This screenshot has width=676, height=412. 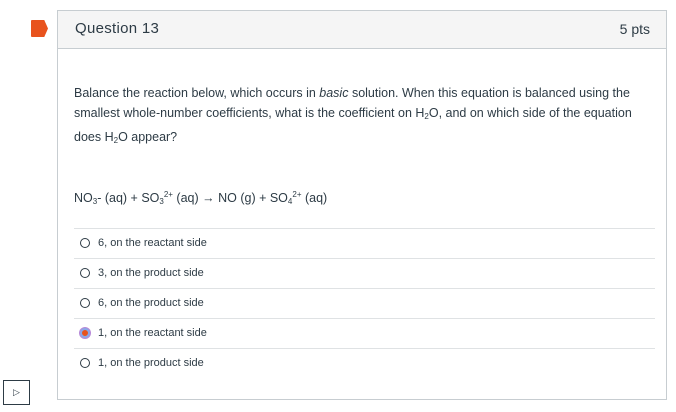 I want to click on answer-label: 3, on the product side, so click(x=151, y=273).